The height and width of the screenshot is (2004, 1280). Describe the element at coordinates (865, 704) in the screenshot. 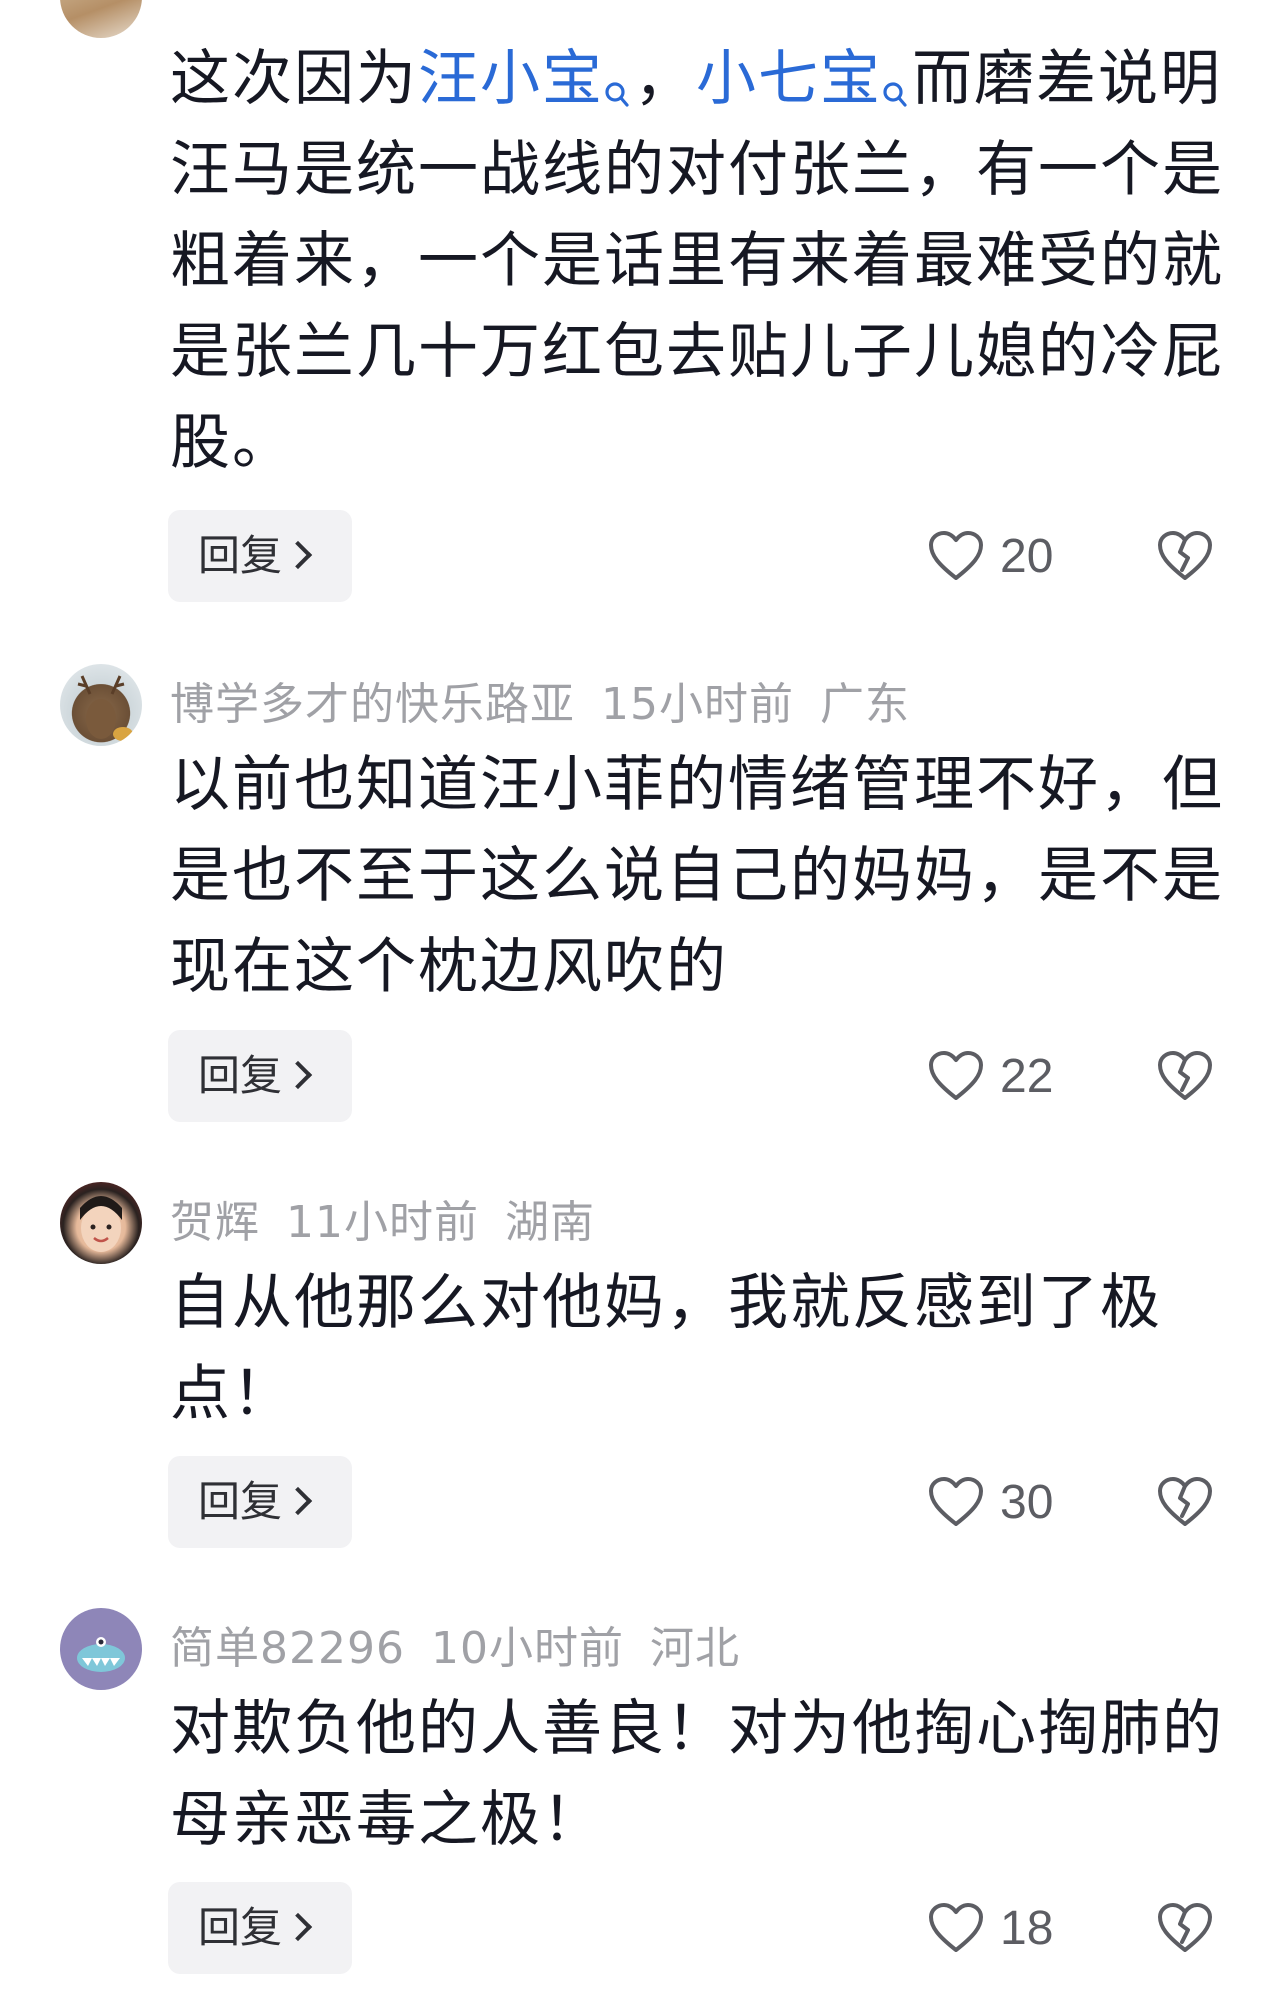

I see `location: 广东` at that location.